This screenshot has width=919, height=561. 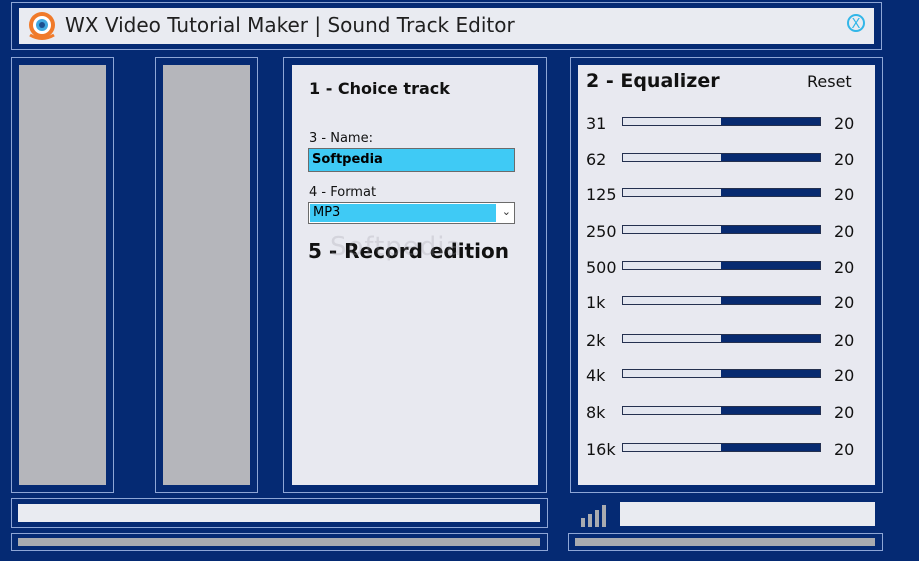 I want to click on eq-band-row: 1k 20, so click(x=726, y=309).